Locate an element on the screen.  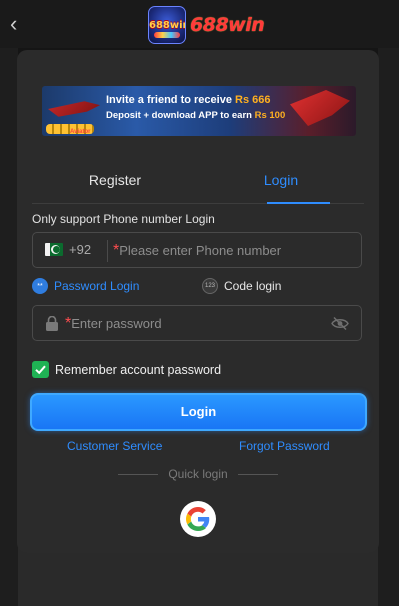
password-field: *Enter password is located at coordinates (197, 323).